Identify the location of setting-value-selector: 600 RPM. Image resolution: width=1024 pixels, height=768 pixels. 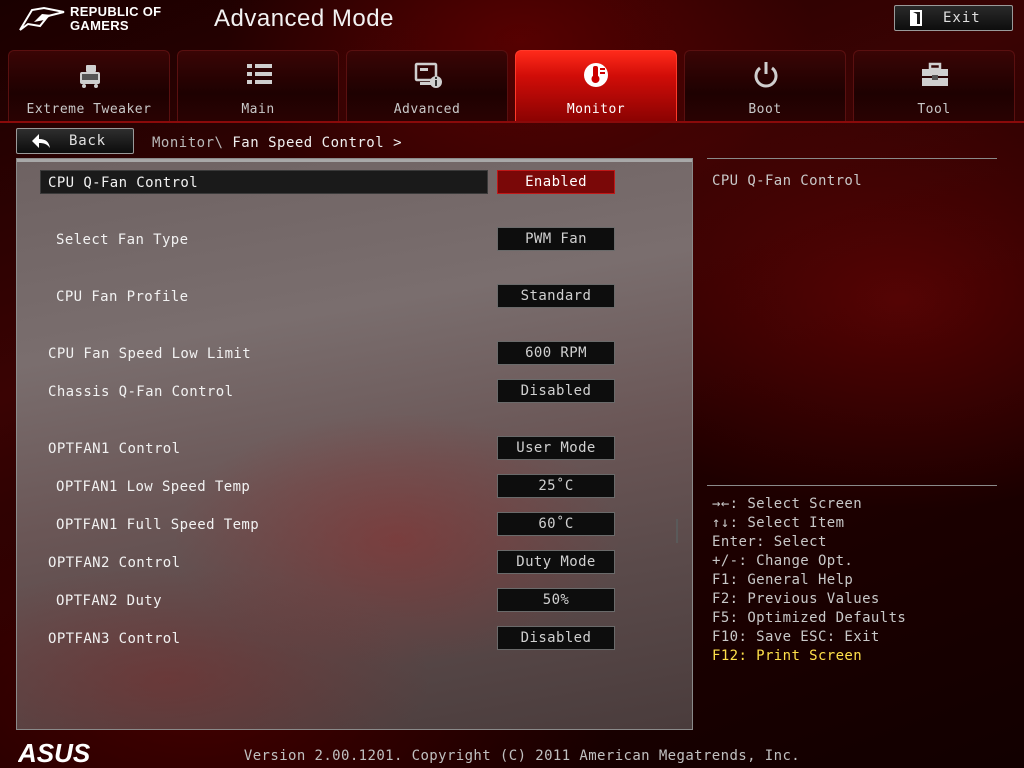
(556, 353).